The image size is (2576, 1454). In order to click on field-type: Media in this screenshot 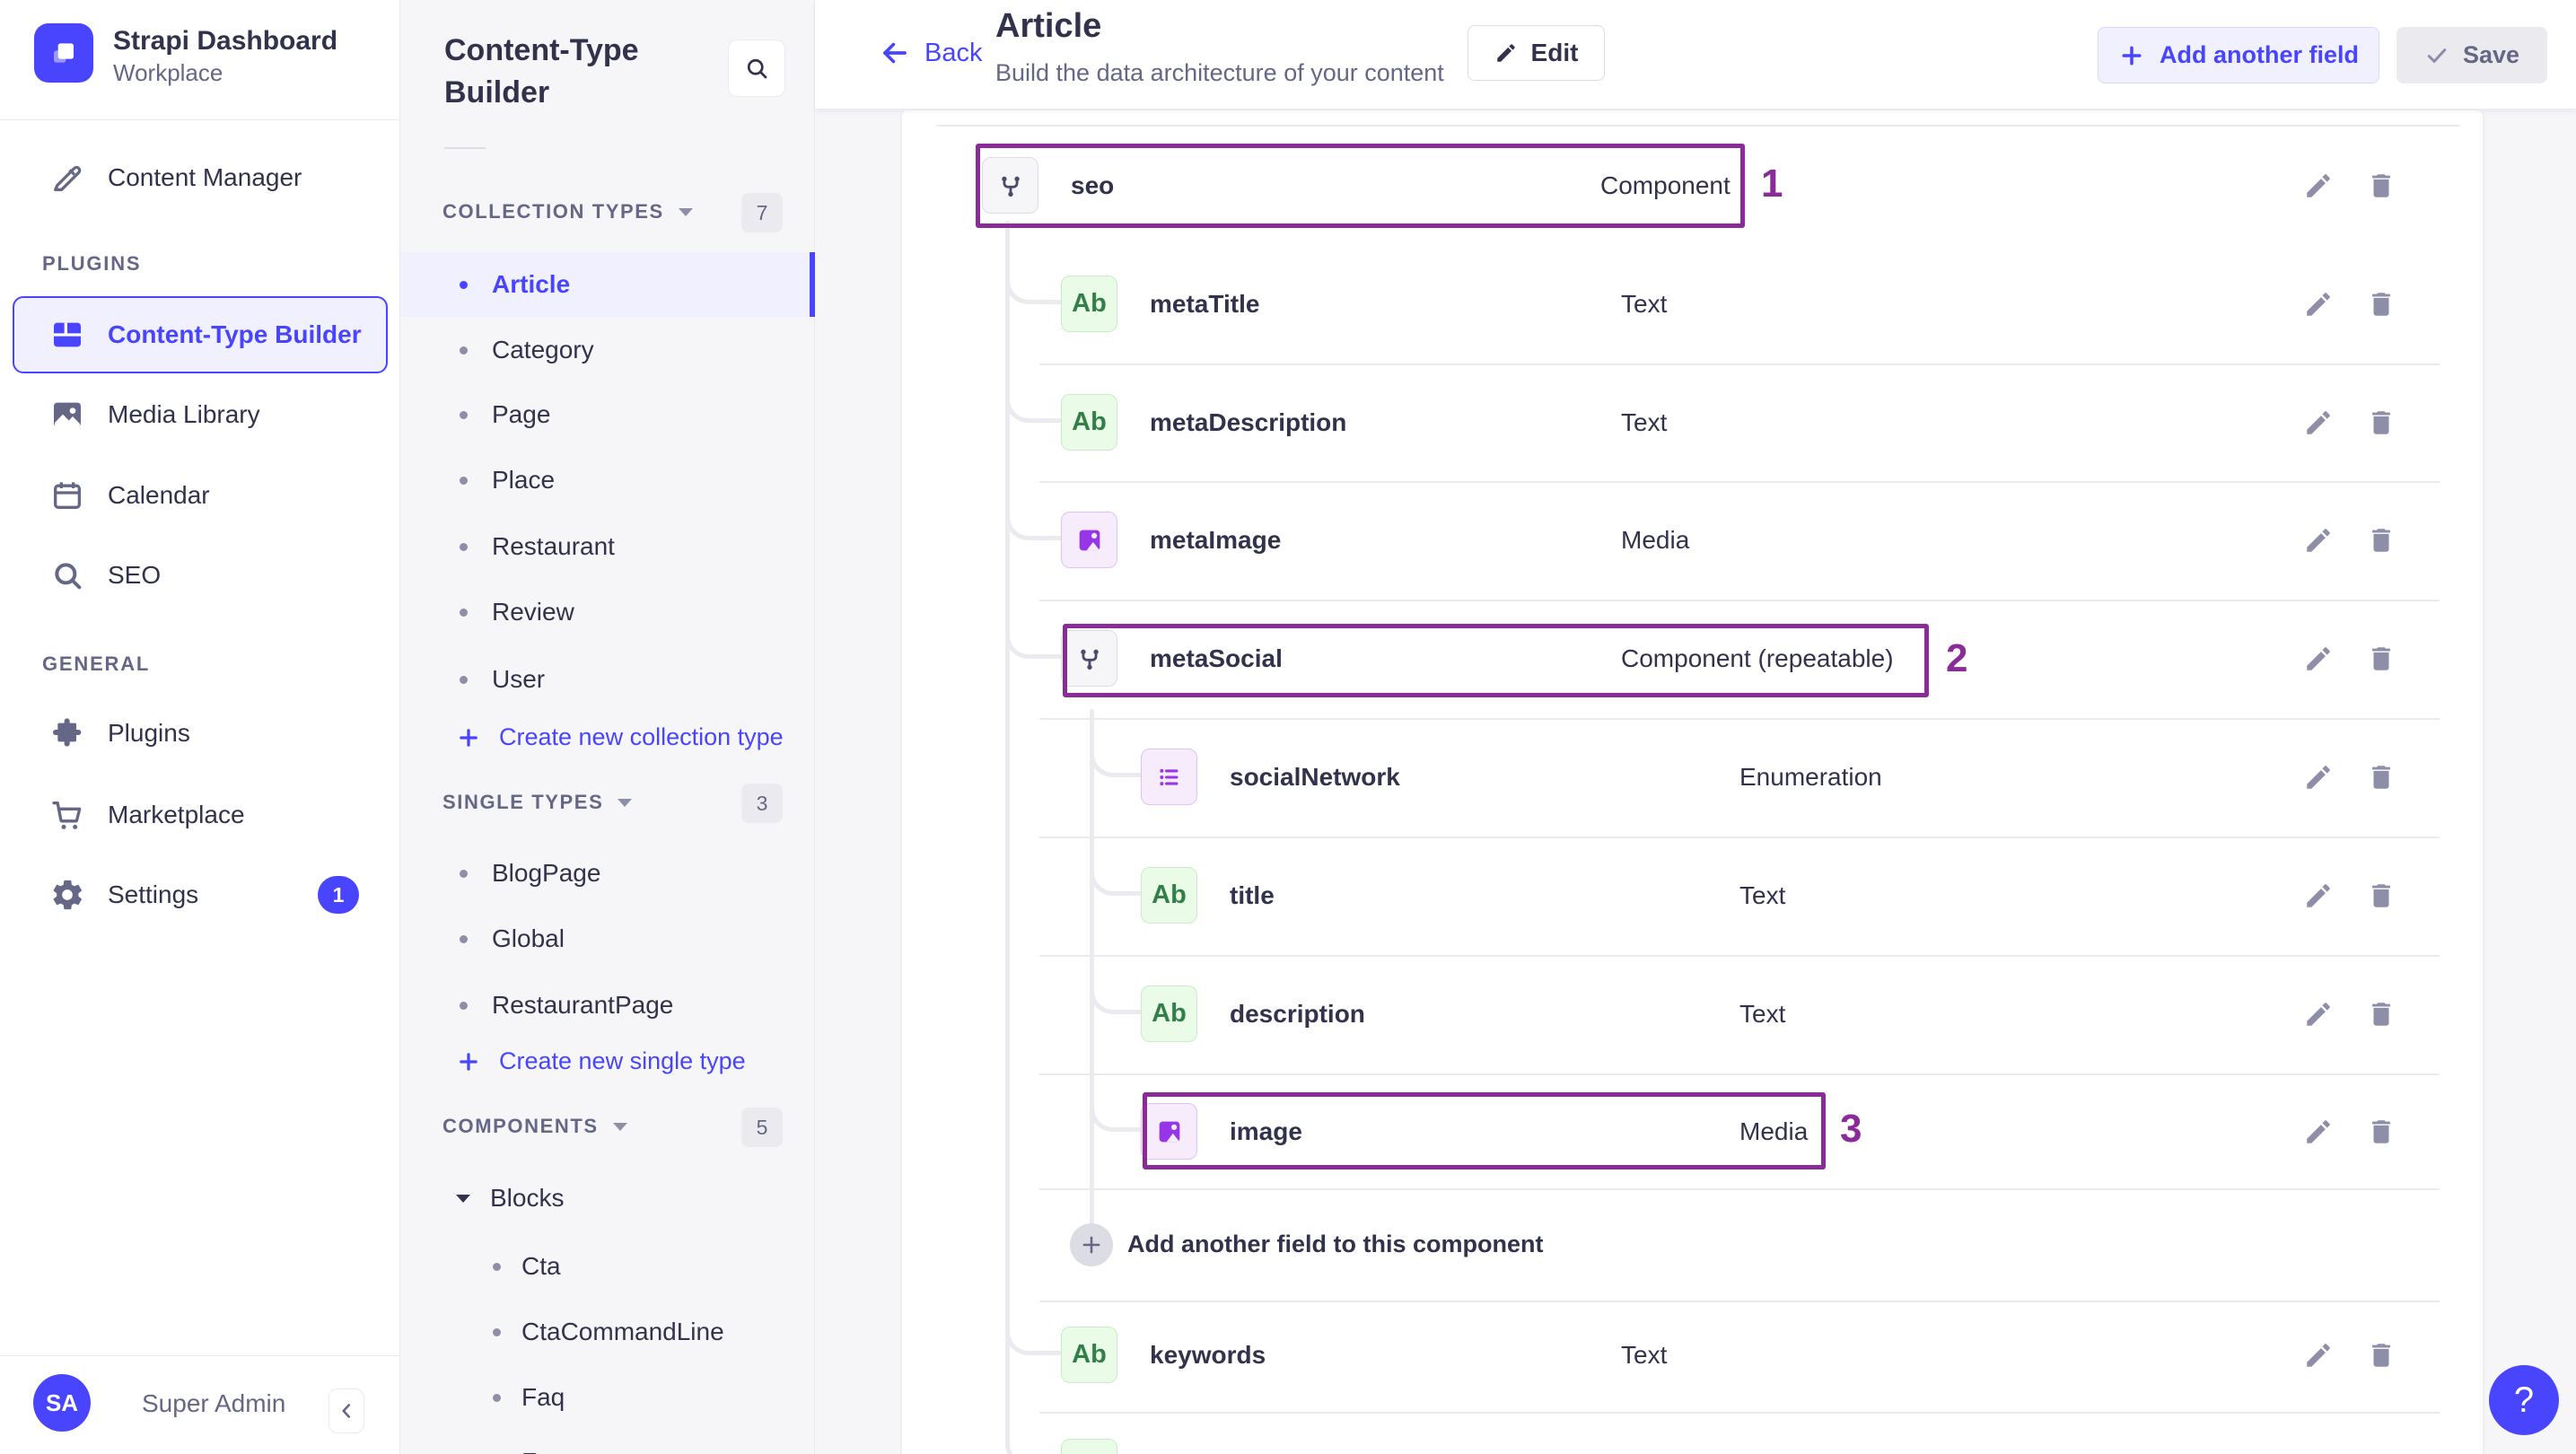, I will do `click(1655, 540)`.